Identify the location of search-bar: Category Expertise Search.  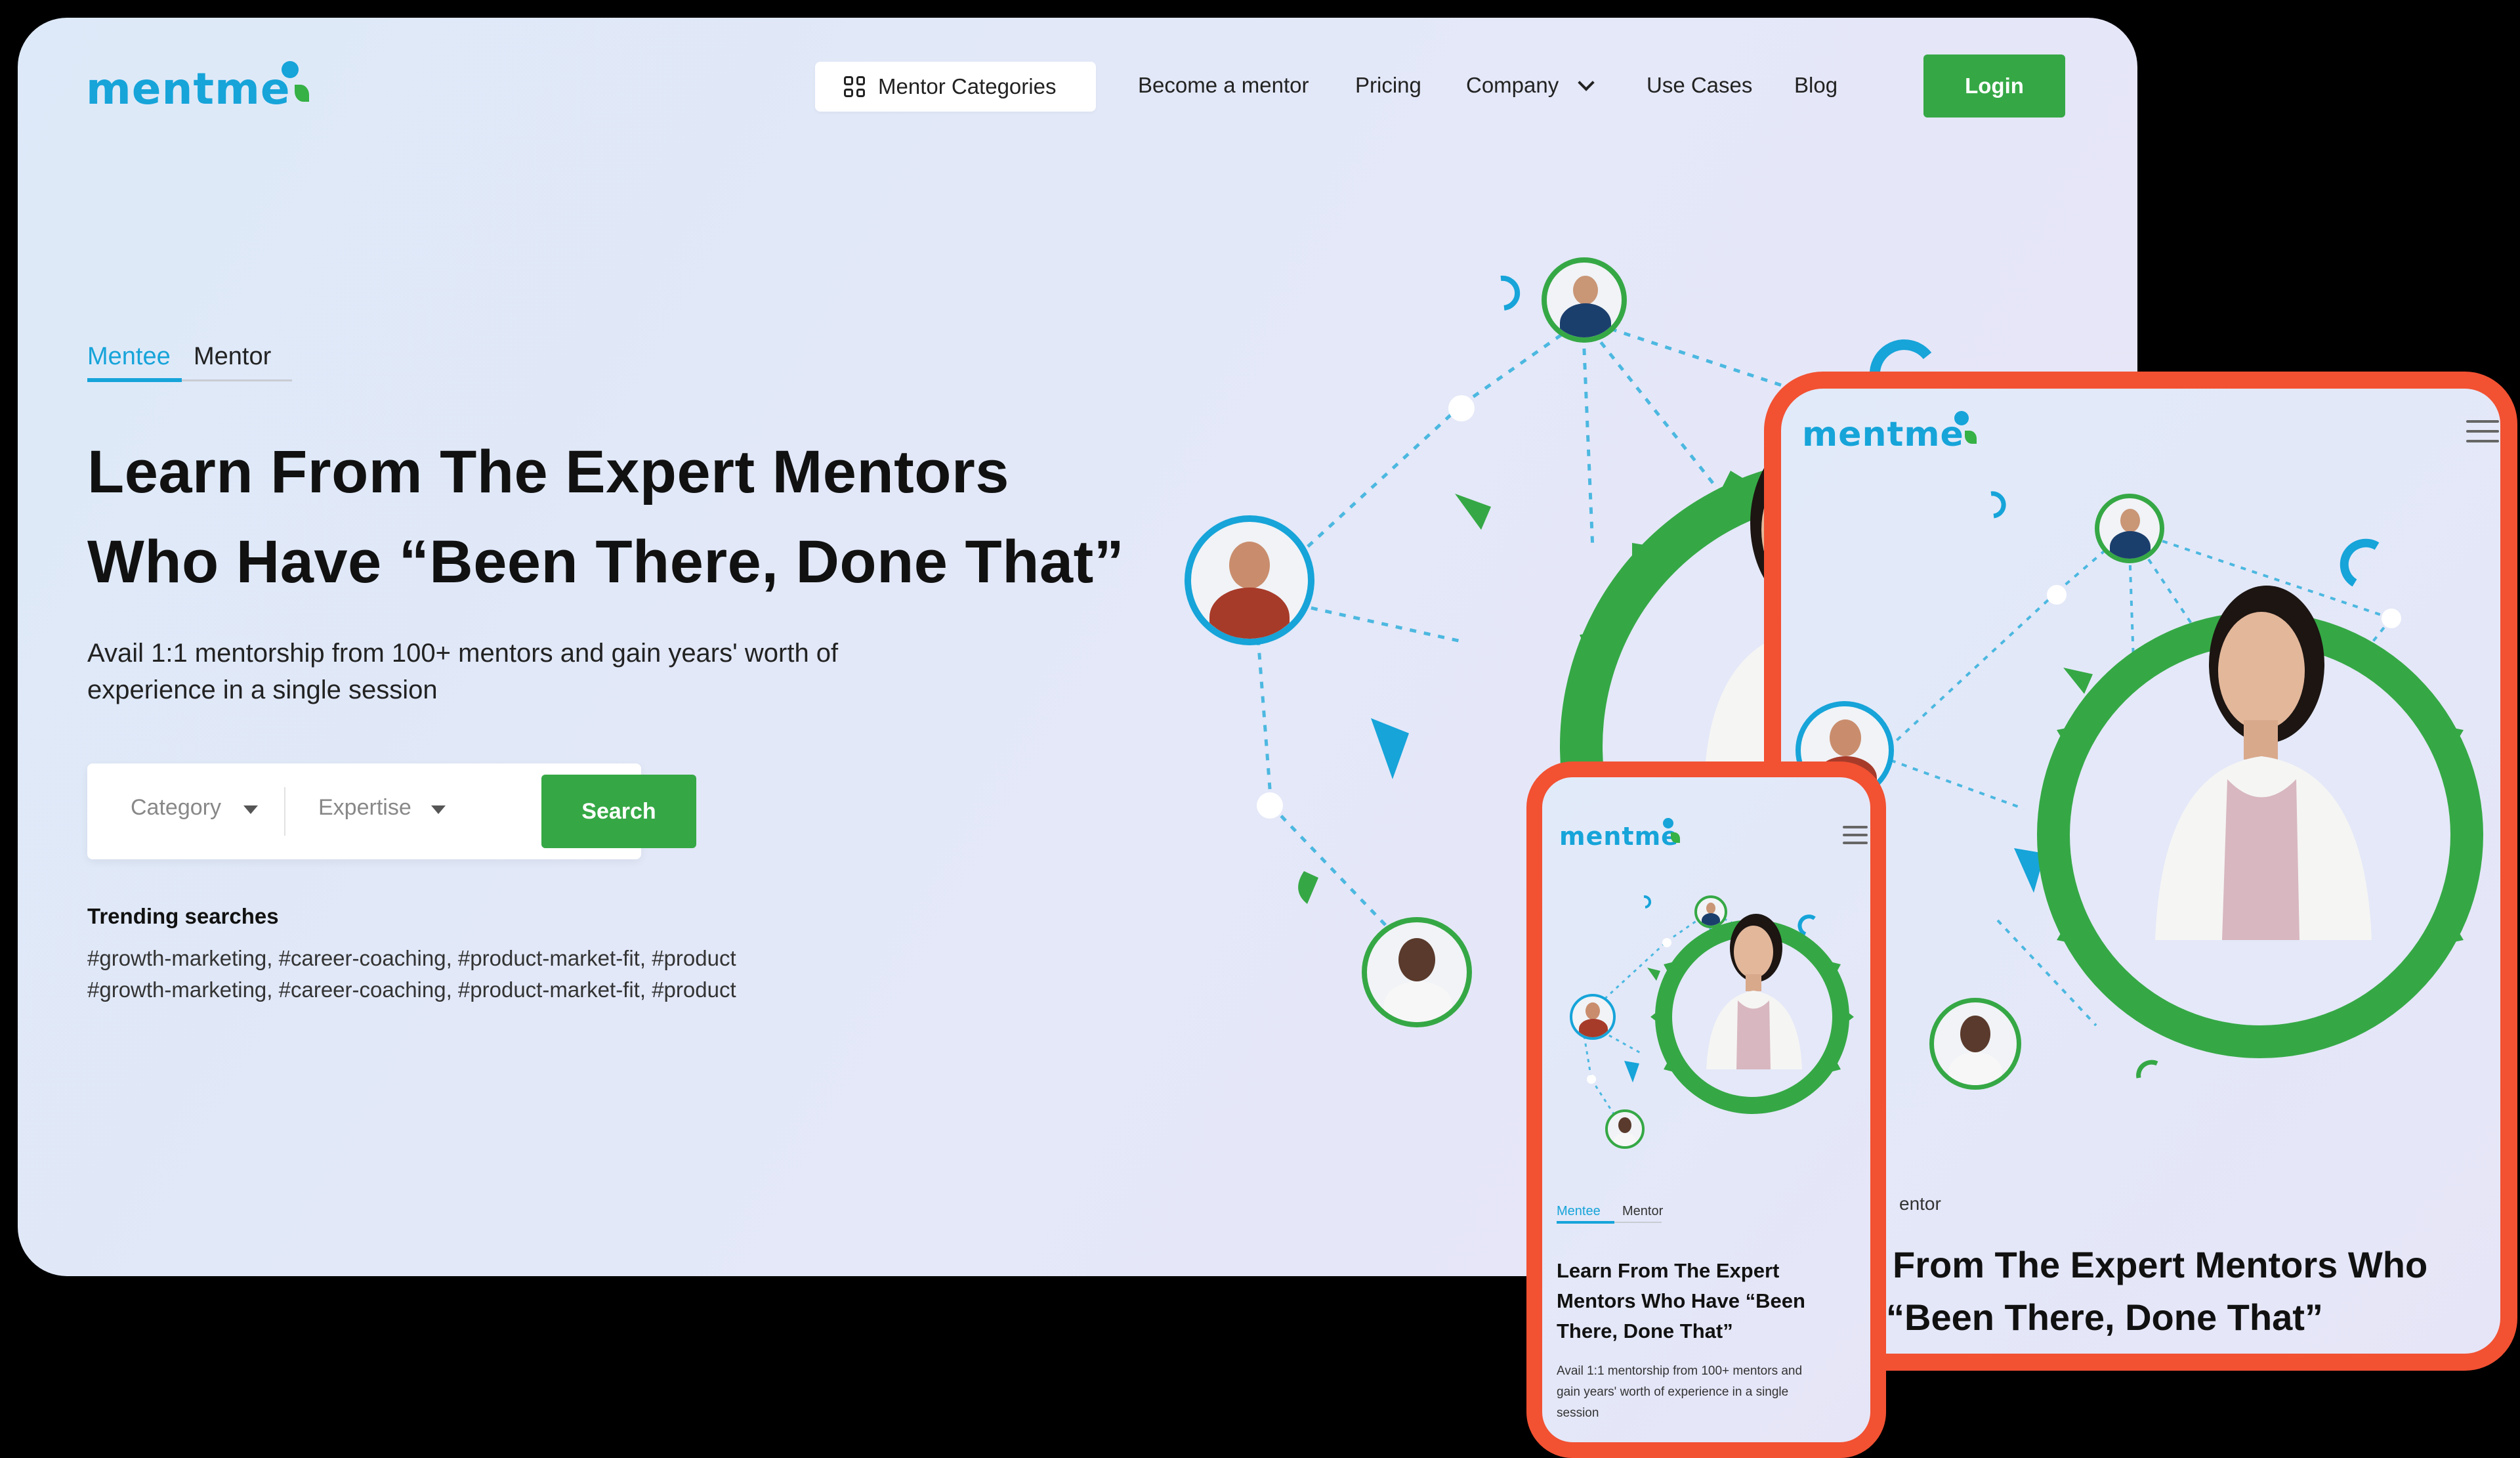
(391, 811).